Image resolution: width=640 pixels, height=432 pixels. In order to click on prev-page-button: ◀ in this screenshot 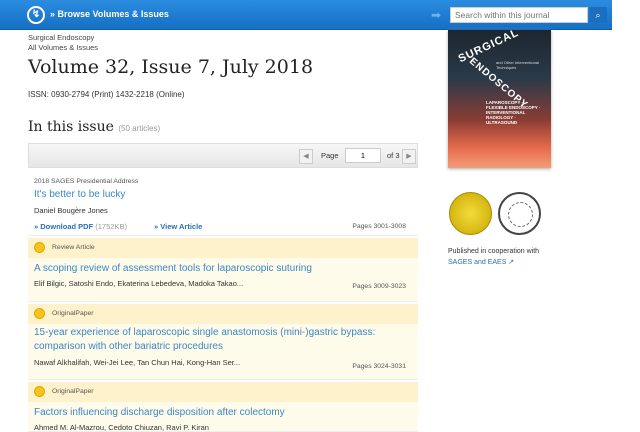, I will do `click(306, 156)`.